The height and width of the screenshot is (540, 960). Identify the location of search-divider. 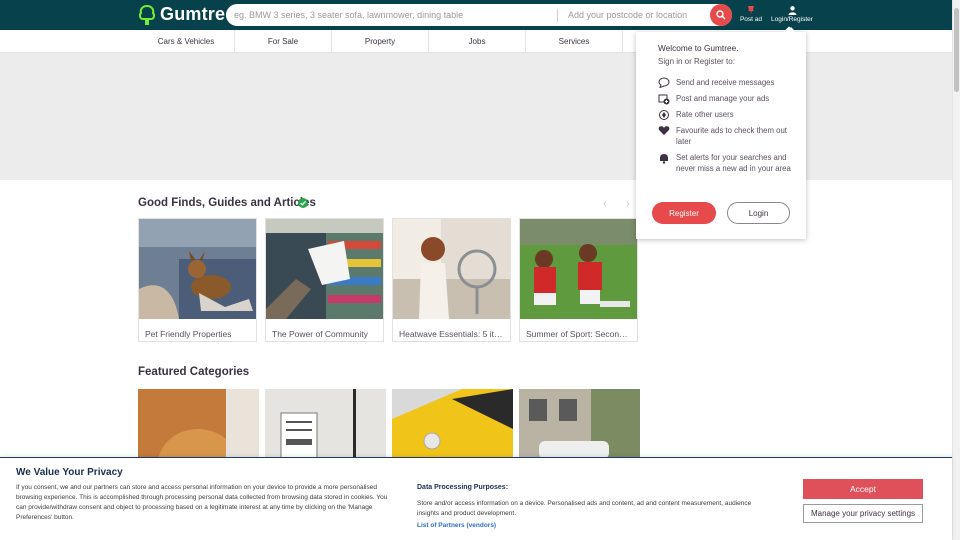
(557, 15).